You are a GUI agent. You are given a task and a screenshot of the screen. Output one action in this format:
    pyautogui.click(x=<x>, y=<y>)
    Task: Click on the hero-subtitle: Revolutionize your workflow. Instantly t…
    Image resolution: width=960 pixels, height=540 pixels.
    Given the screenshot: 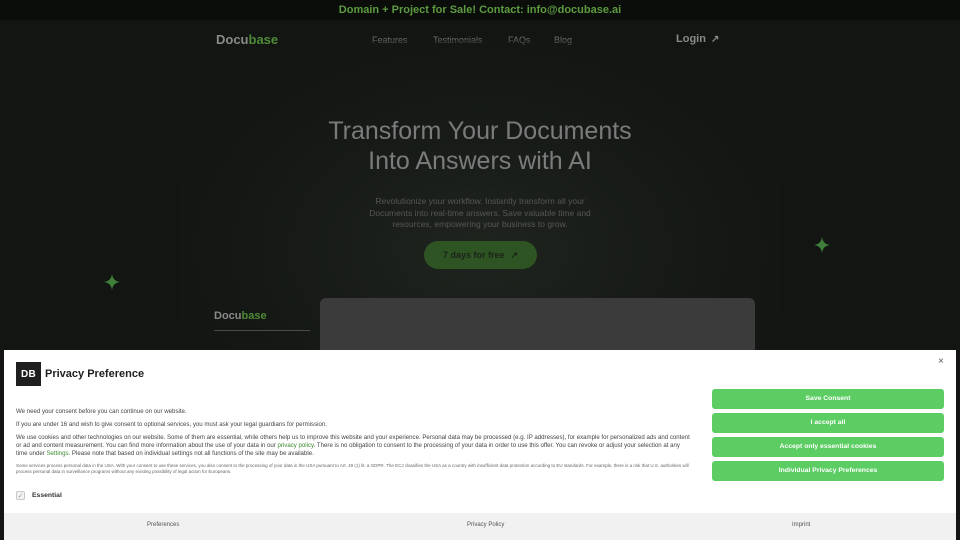 What is the action you would take?
    pyautogui.click(x=480, y=212)
    